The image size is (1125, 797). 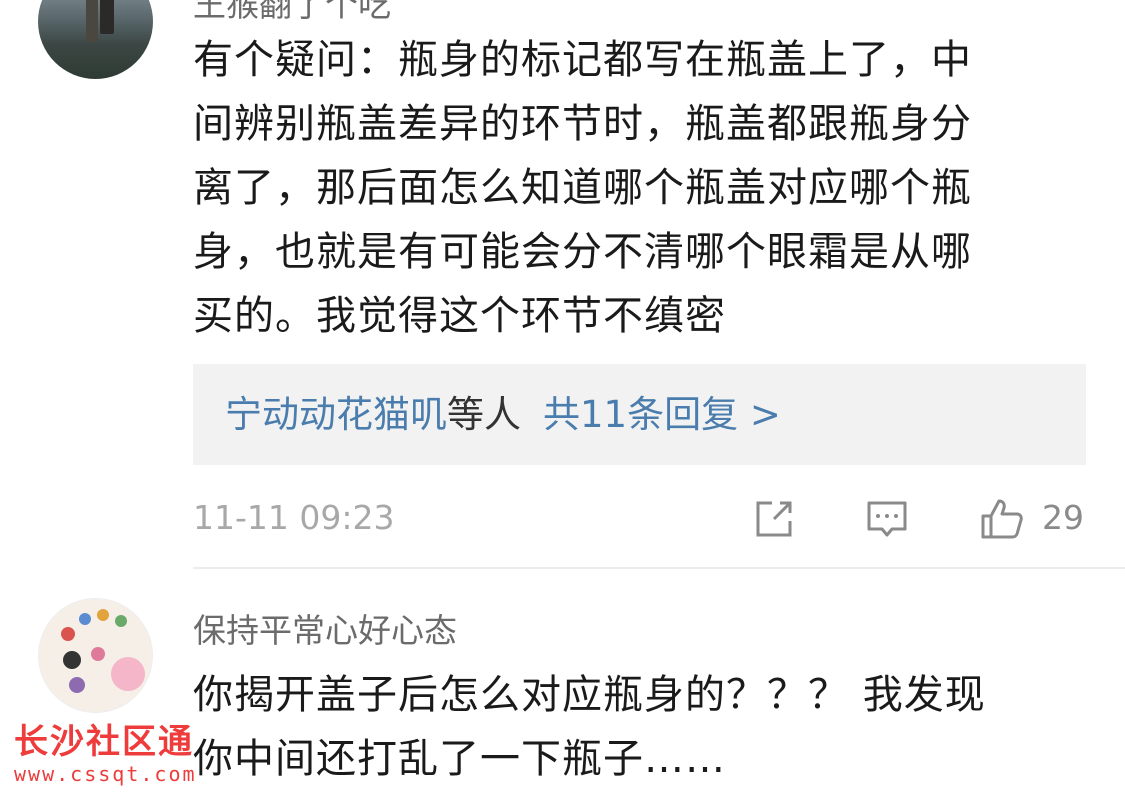 I want to click on thumbs-up-icon, so click(x=1002, y=519).